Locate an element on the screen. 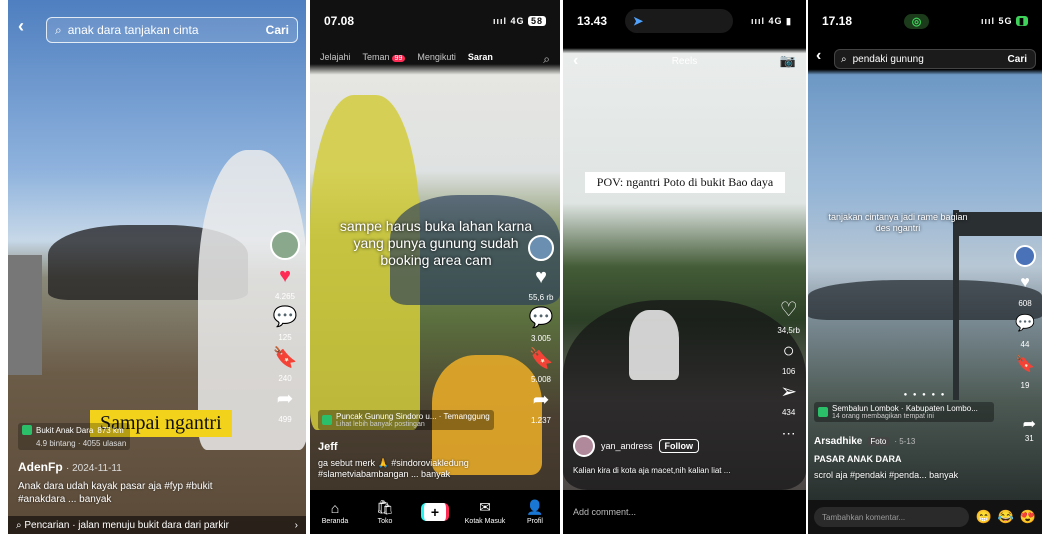 This screenshot has width=1042, height=534. emoji-grin: 😁 is located at coordinates (983, 517).